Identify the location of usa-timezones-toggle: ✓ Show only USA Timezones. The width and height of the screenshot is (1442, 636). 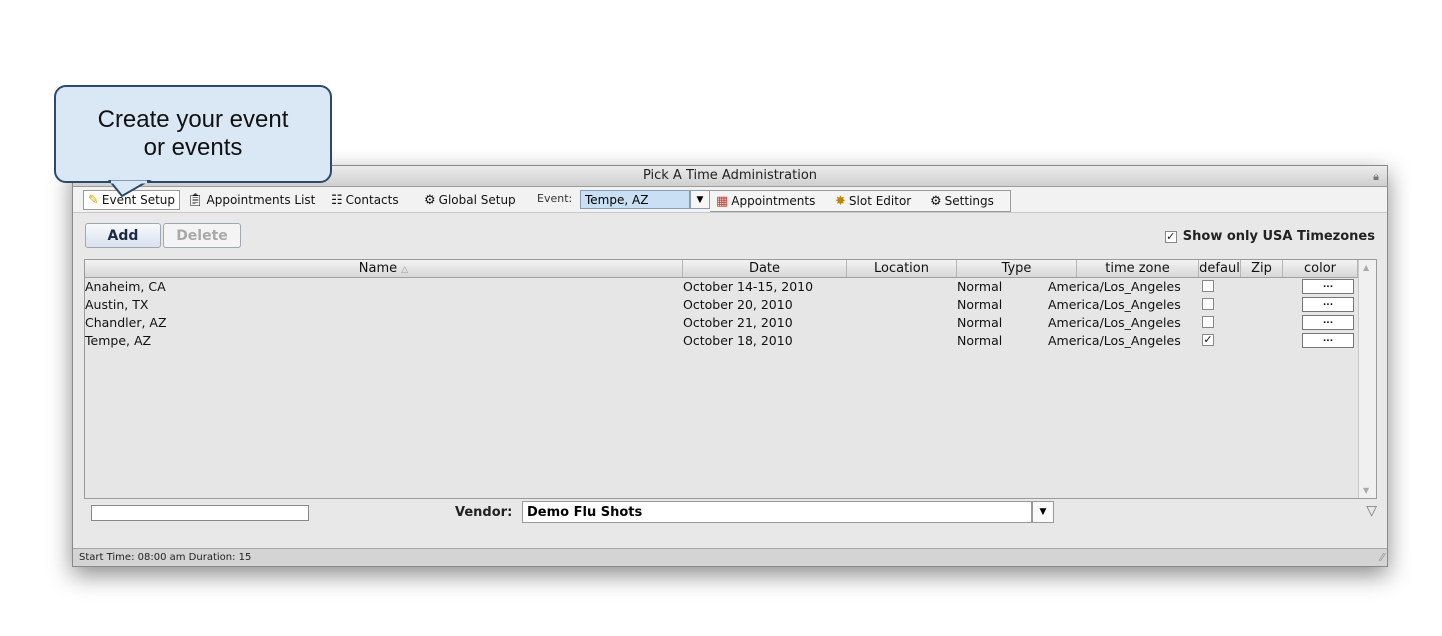
(1269, 236).